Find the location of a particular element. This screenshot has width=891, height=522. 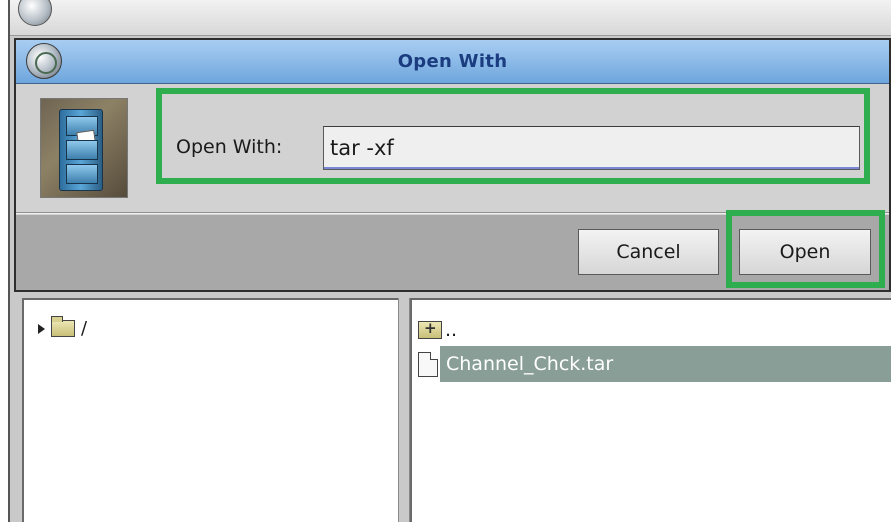

list-item-selected-file: Channel_Chck.tar is located at coordinates (654, 364).